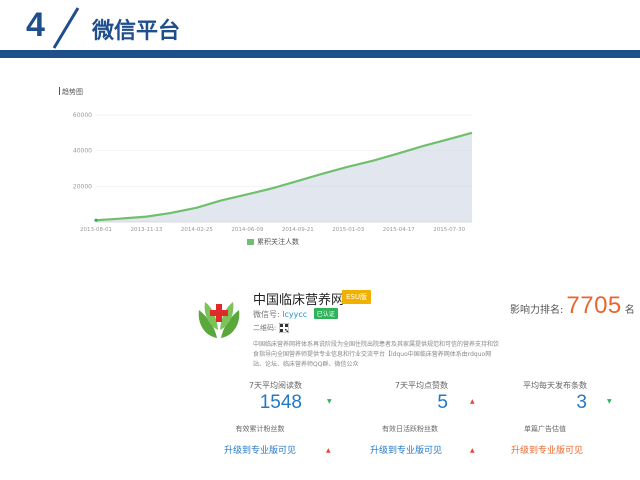  What do you see at coordinates (250, 242) in the screenshot?
I see `legend-swatch` at bounding box center [250, 242].